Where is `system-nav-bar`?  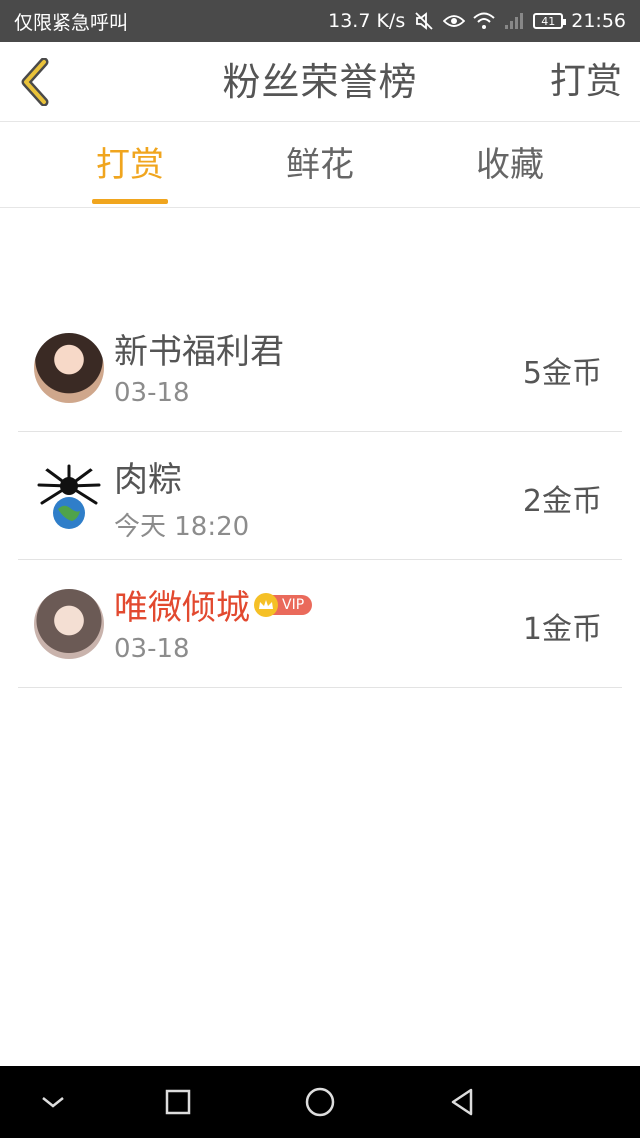 system-nav-bar is located at coordinates (320, 1102).